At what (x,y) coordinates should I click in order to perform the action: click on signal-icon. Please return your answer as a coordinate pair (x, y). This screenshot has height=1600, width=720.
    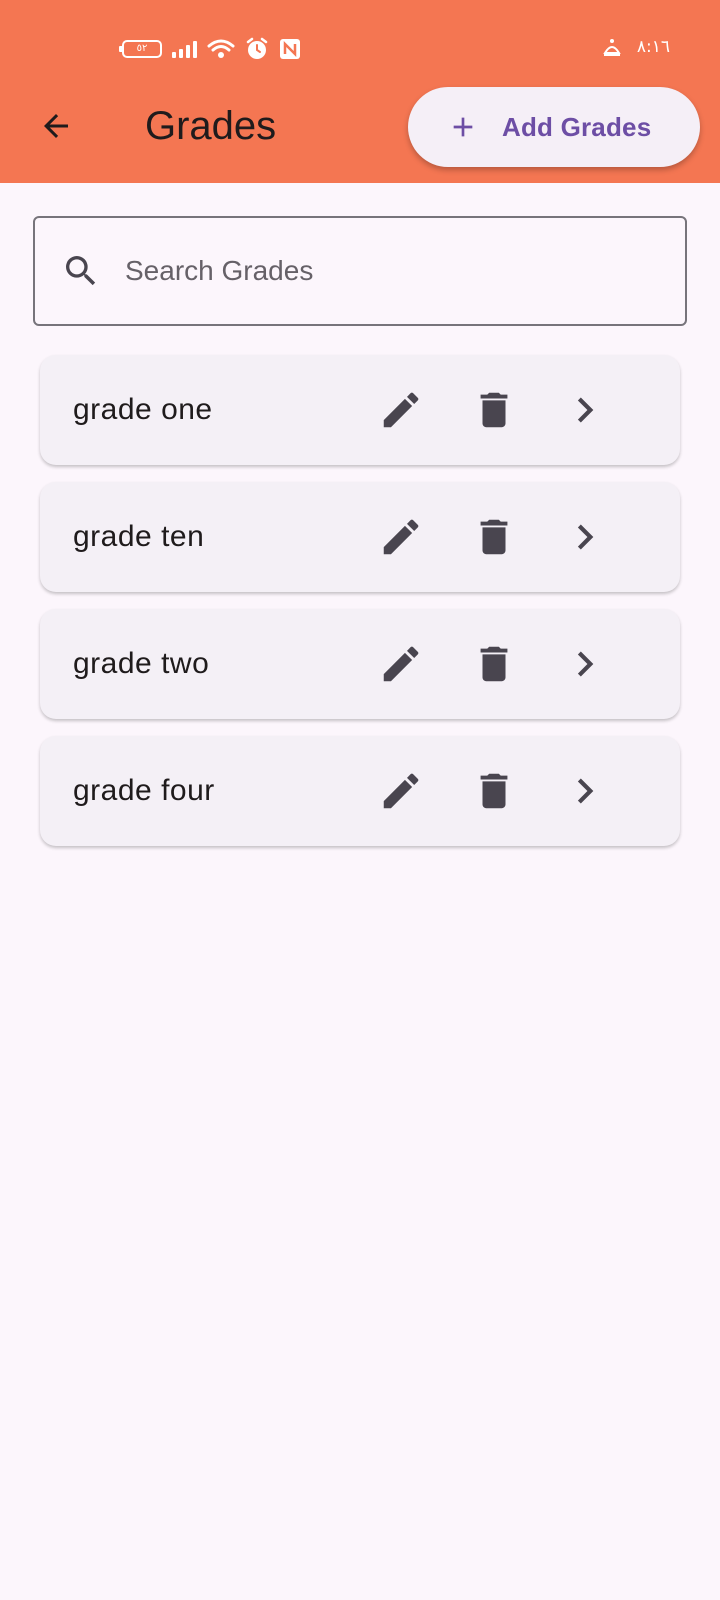
    Looking at the image, I should click on (184, 49).